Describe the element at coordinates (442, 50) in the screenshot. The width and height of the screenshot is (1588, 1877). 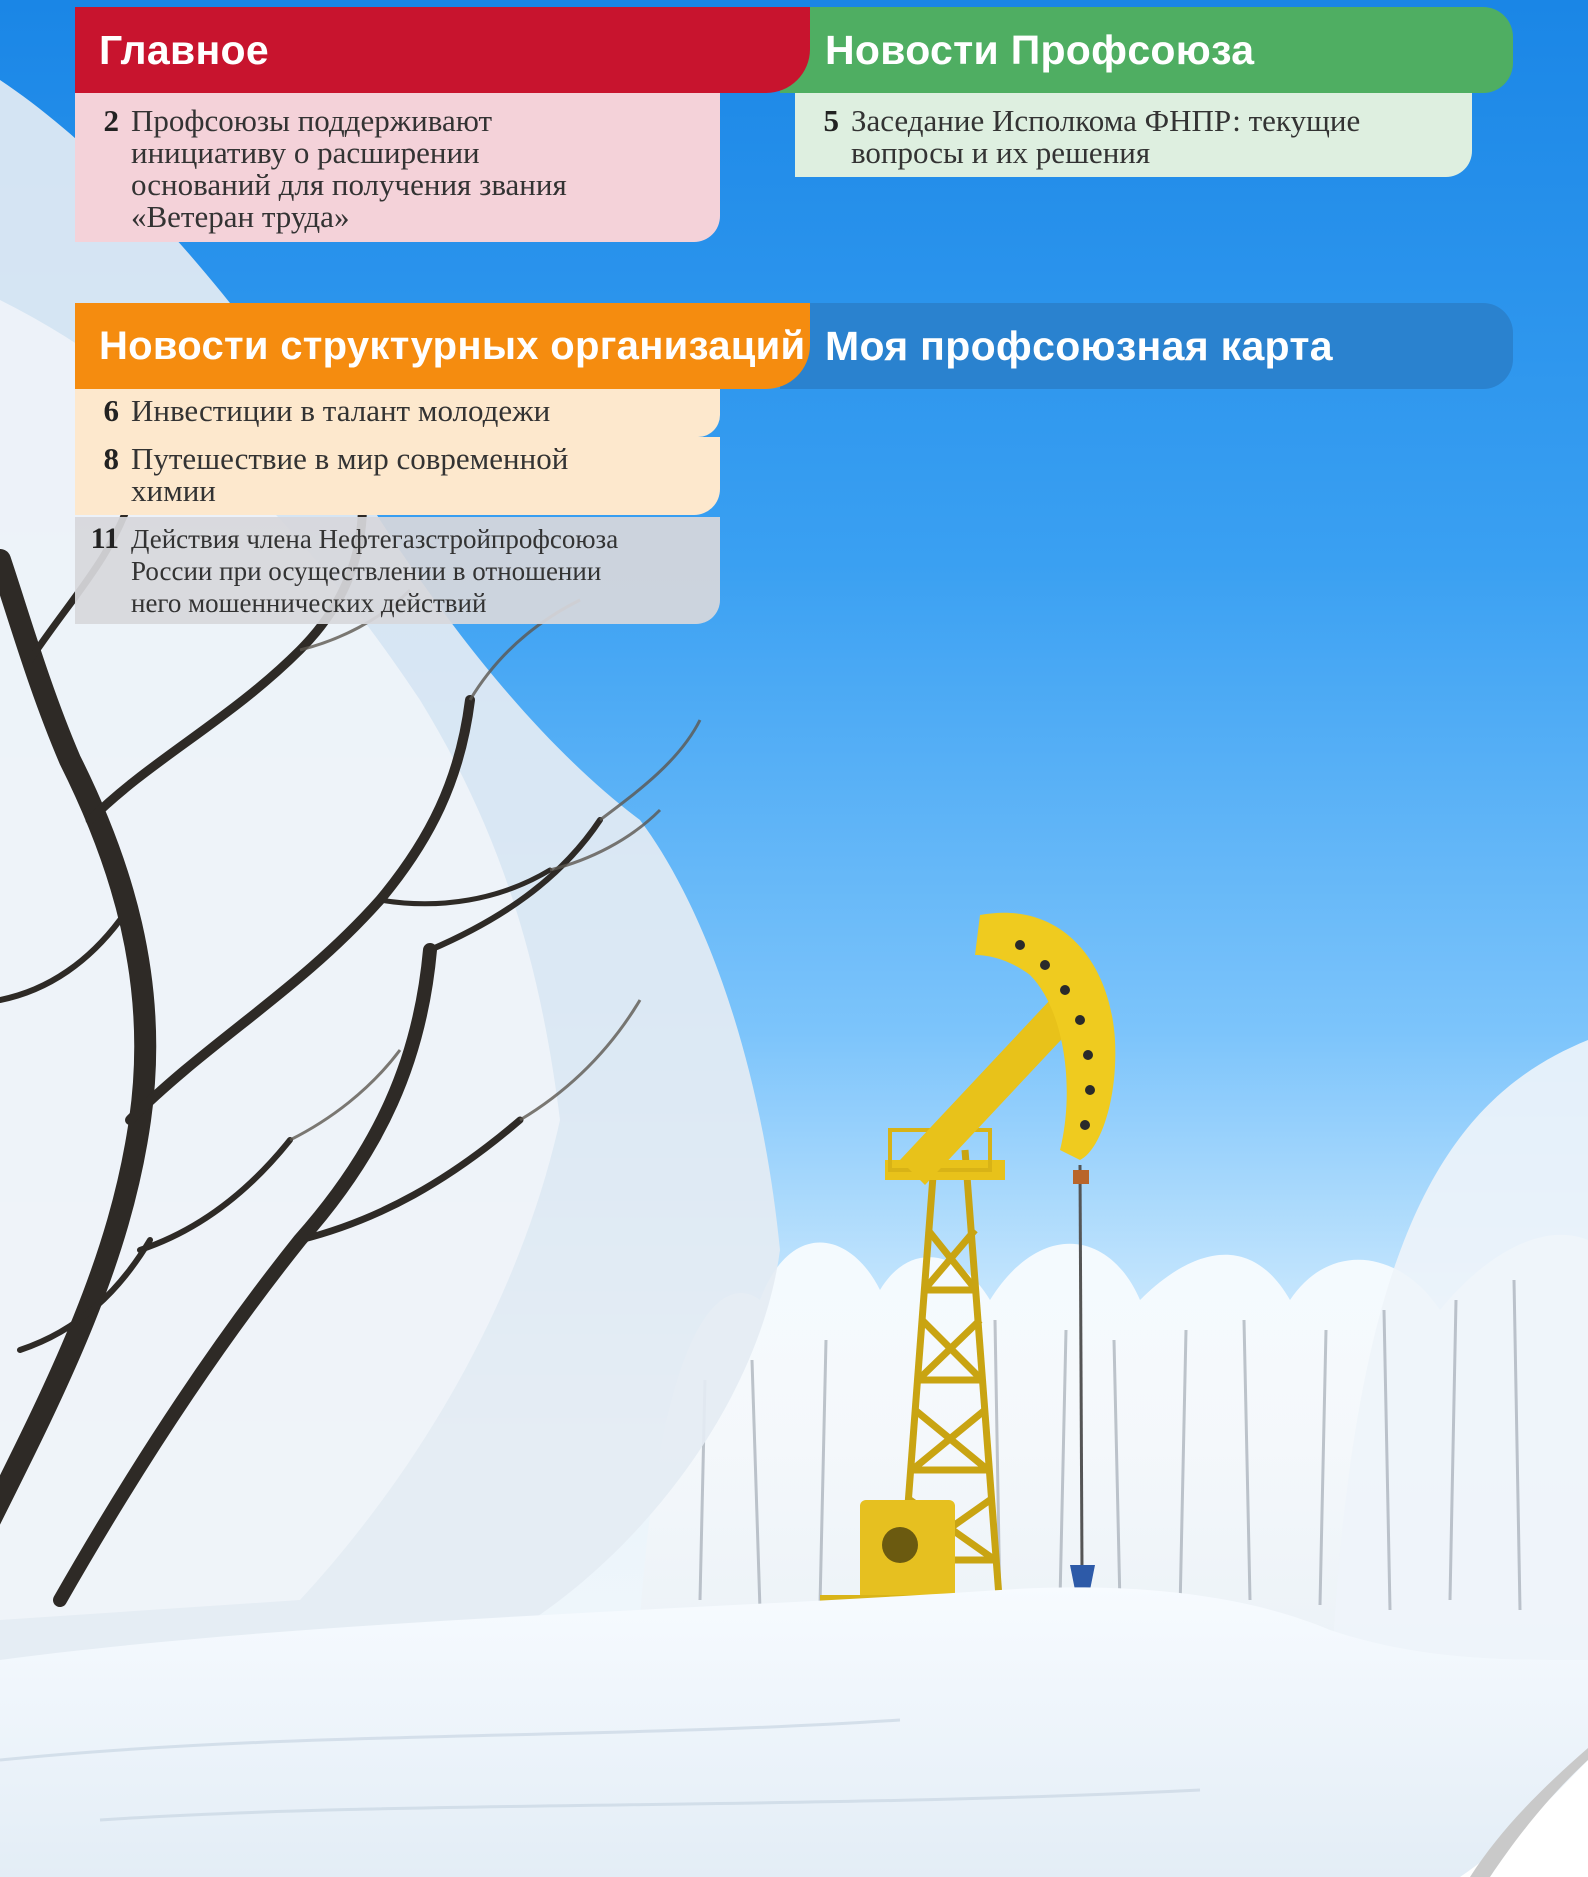
I see `main-header: Главное` at that location.